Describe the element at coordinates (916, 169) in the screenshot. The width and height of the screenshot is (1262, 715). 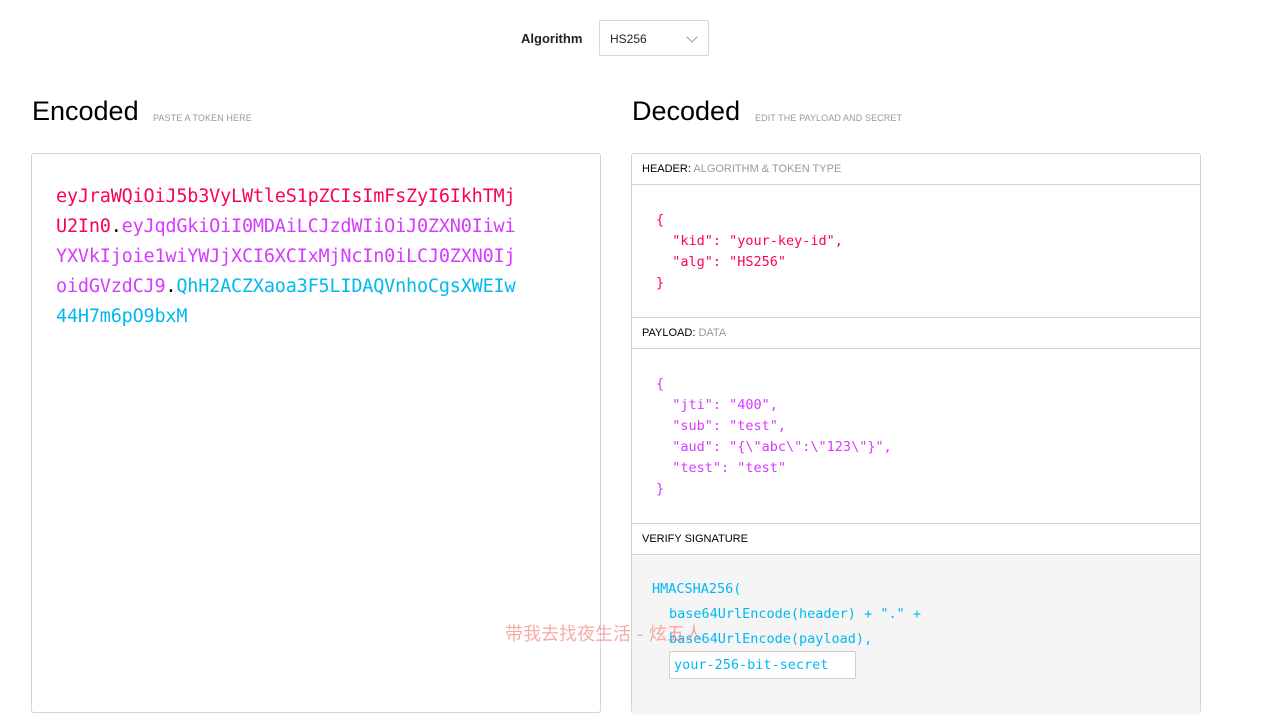
I see `header-section-head: HEADER: ALGORITHM & TOKEN TYPE` at that location.